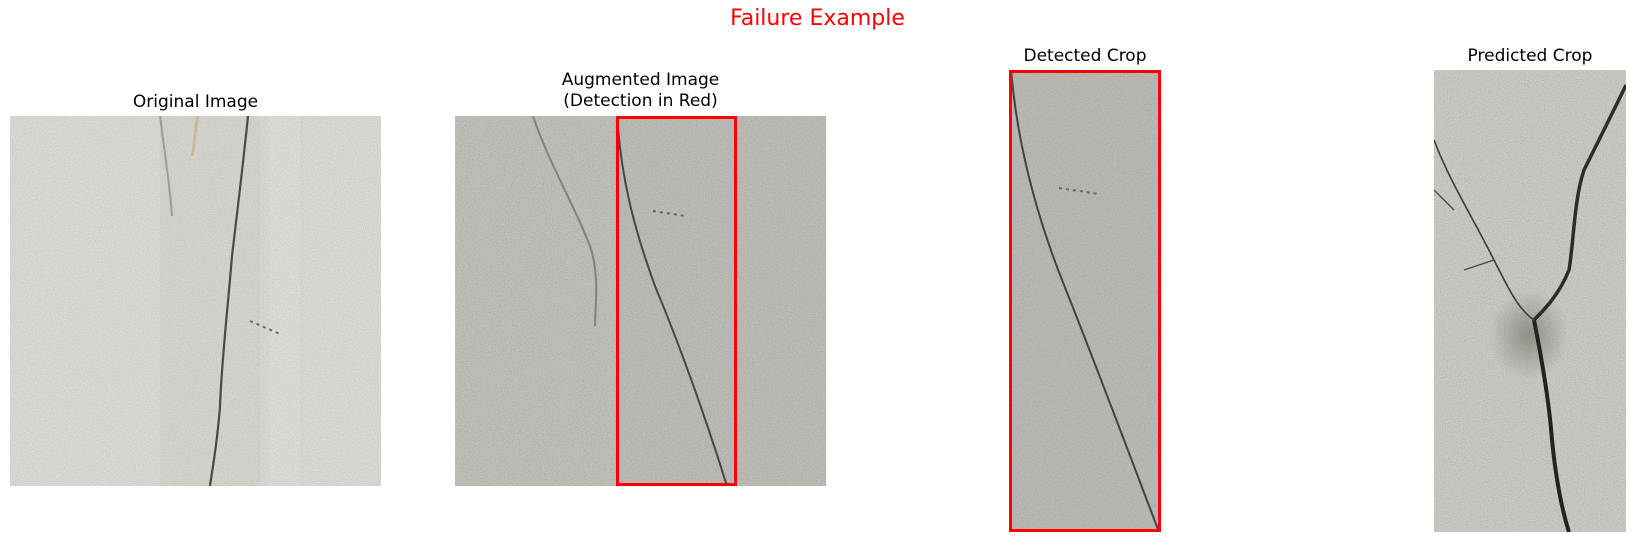  I want to click on augmented-image-title: Augmented Image (Detection in Red), so click(640, 91).